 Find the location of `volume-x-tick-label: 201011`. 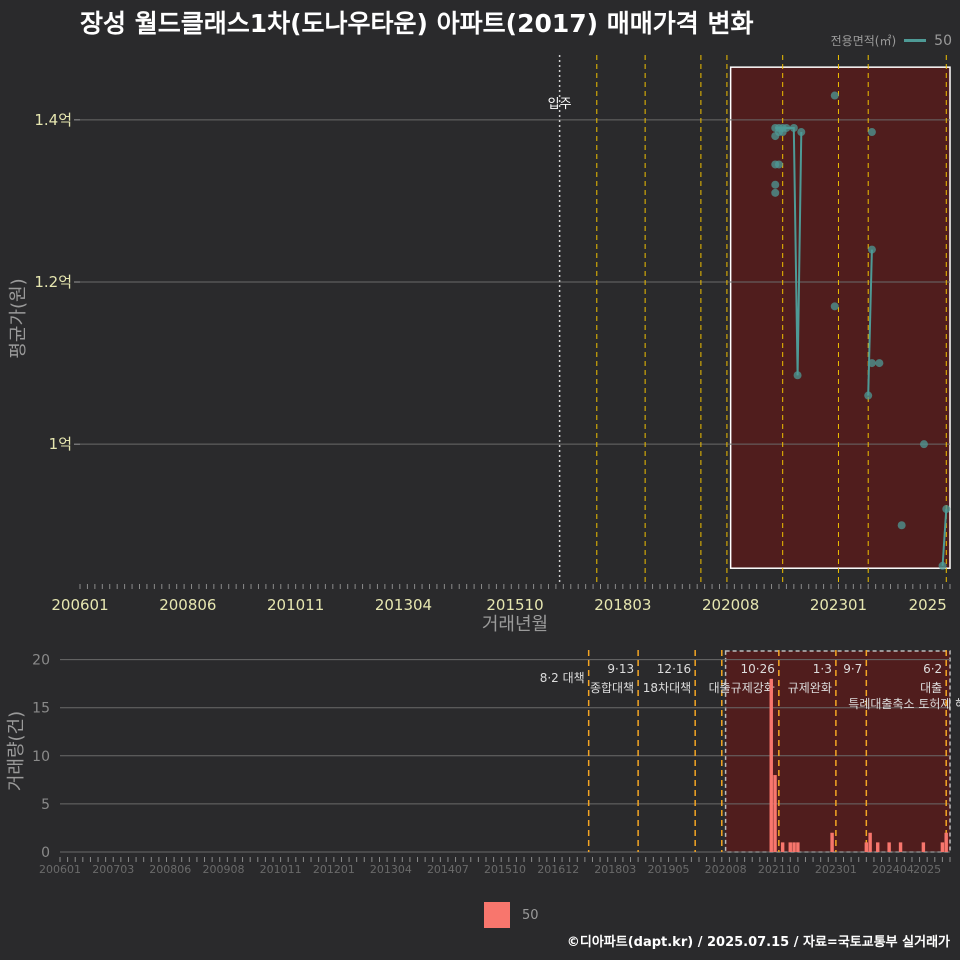

volume-x-tick-label: 201011 is located at coordinates (281, 869).